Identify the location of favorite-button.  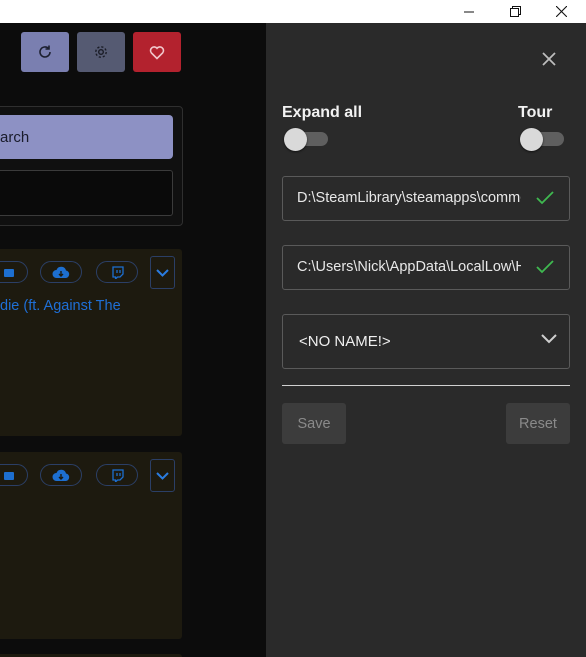
(157, 52).